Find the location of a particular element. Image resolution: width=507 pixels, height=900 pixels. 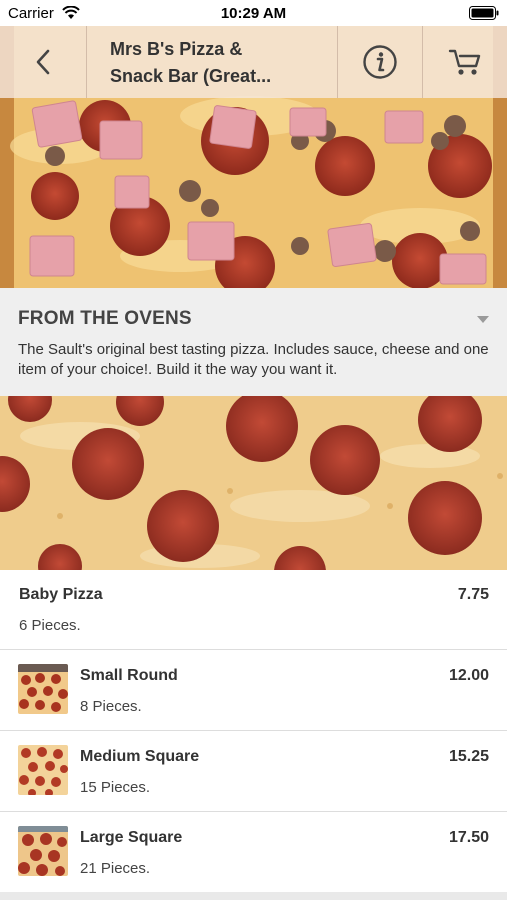

cart-button is located at coordinates (465, 62).